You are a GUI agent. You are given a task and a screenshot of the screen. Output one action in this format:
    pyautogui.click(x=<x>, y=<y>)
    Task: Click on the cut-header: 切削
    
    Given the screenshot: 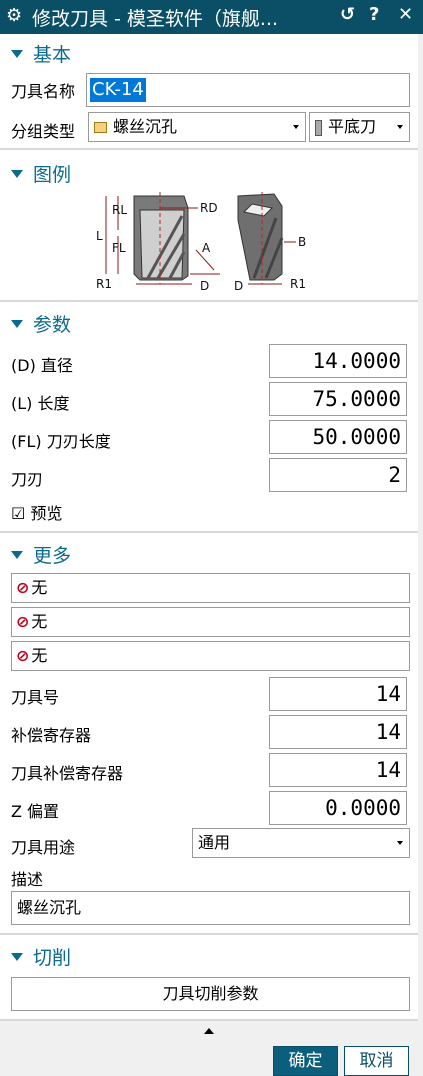 What is the action you would take?
    pyautogui.click(x=41, y=956)
    